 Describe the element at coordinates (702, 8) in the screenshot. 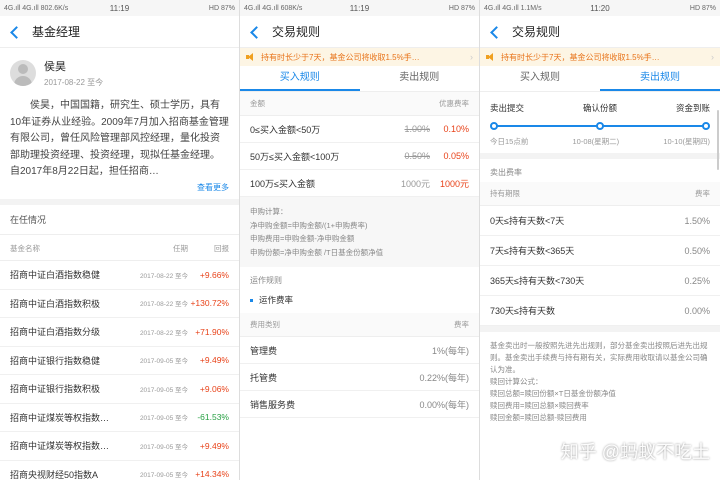

I see `battery-indicator: HD 87%` at that location.